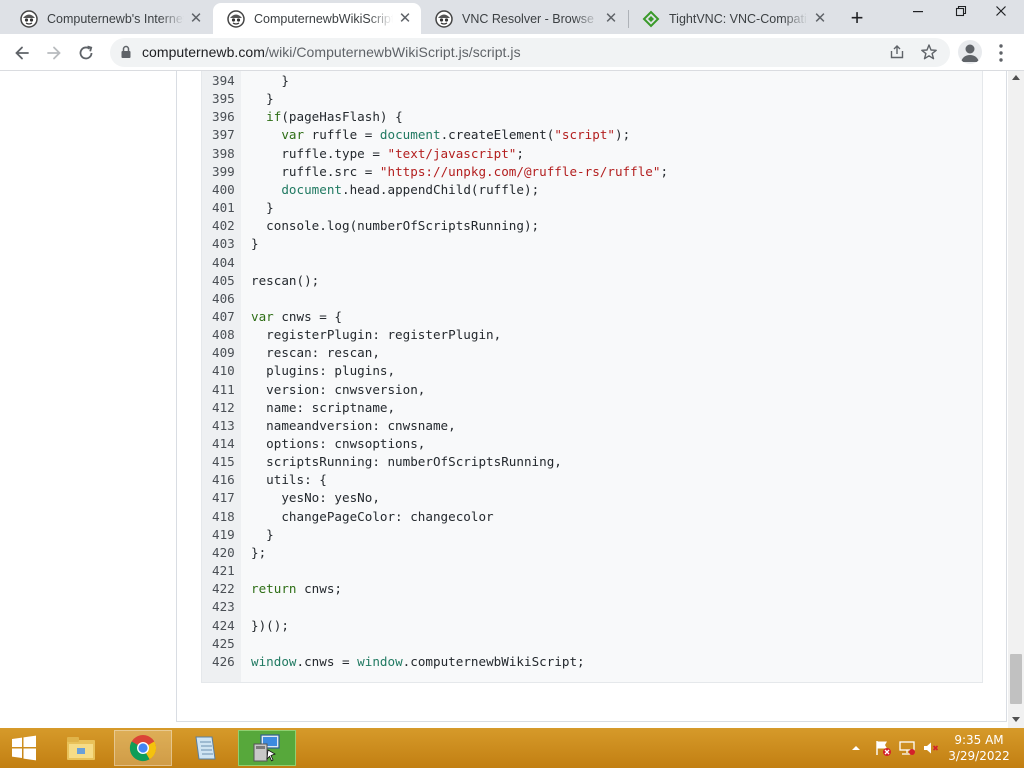  Describe the element at coordinates (897, 54) in the screenshot. I see `share-icon` at that location.